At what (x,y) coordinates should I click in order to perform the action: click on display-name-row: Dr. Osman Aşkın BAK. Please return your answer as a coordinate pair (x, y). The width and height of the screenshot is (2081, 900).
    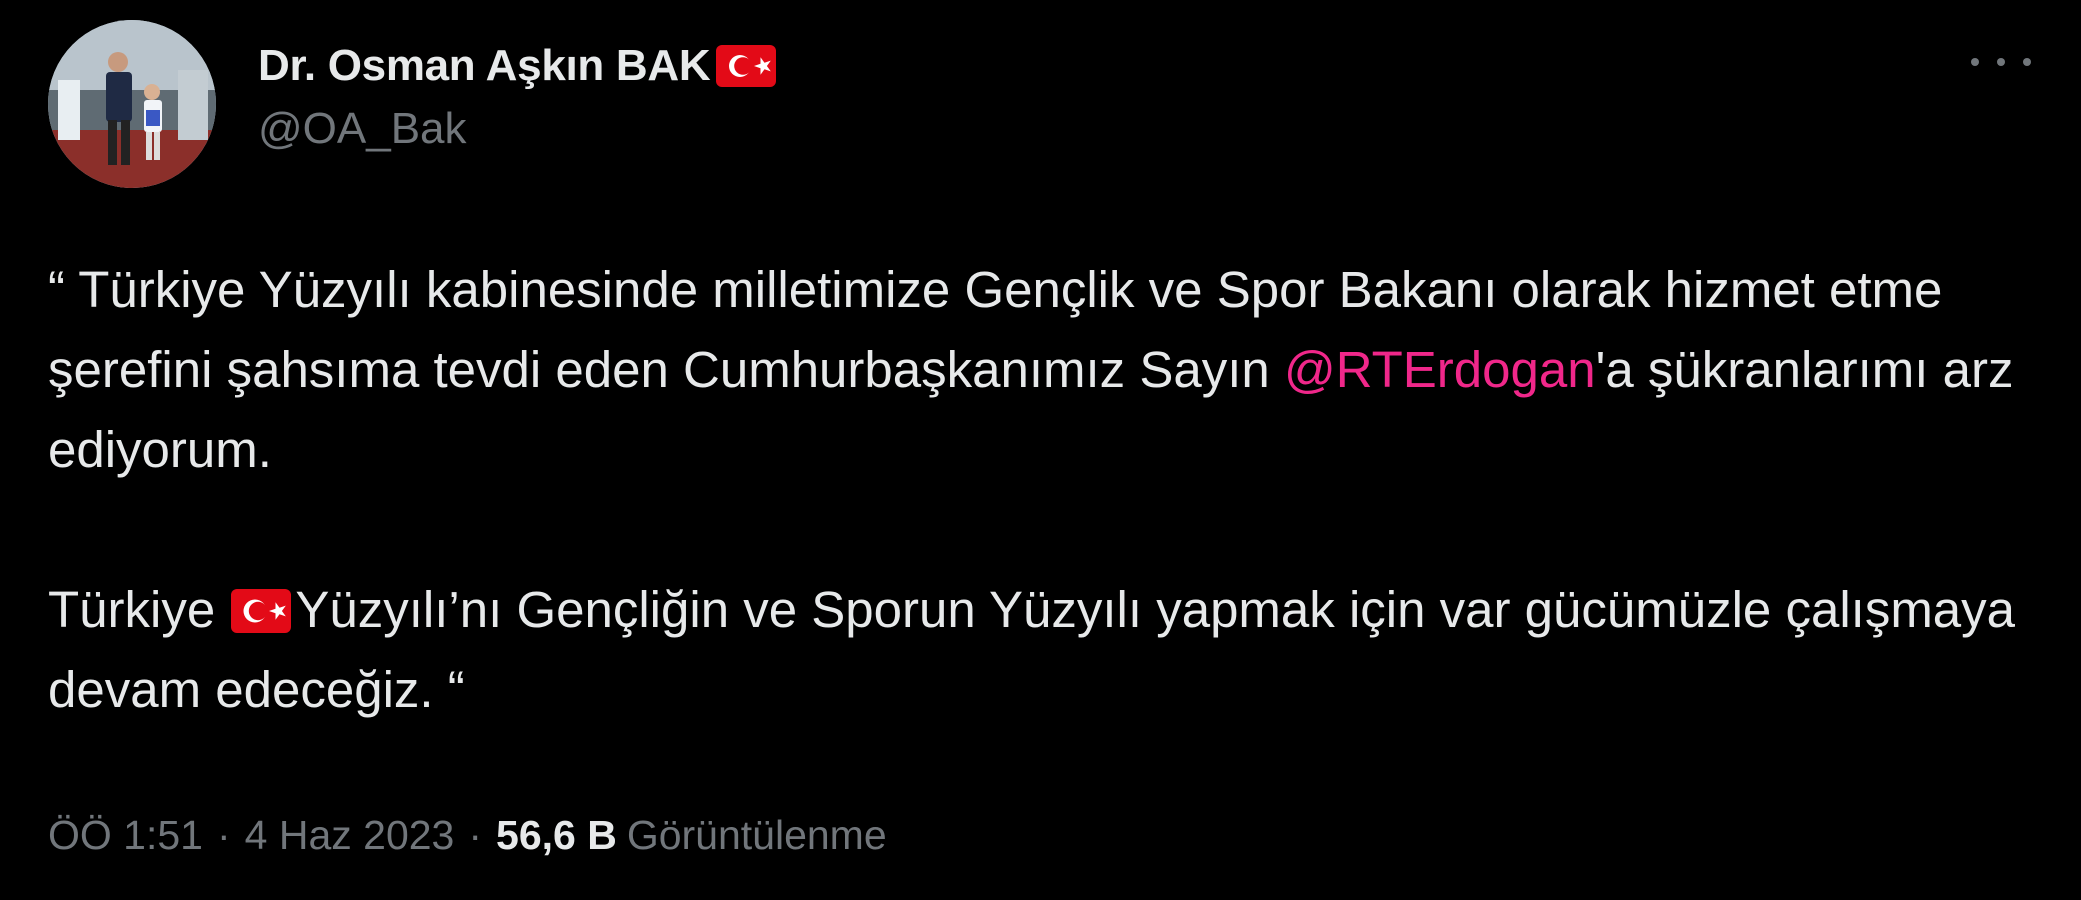
    Looking at the image, I should click on (517, 66).